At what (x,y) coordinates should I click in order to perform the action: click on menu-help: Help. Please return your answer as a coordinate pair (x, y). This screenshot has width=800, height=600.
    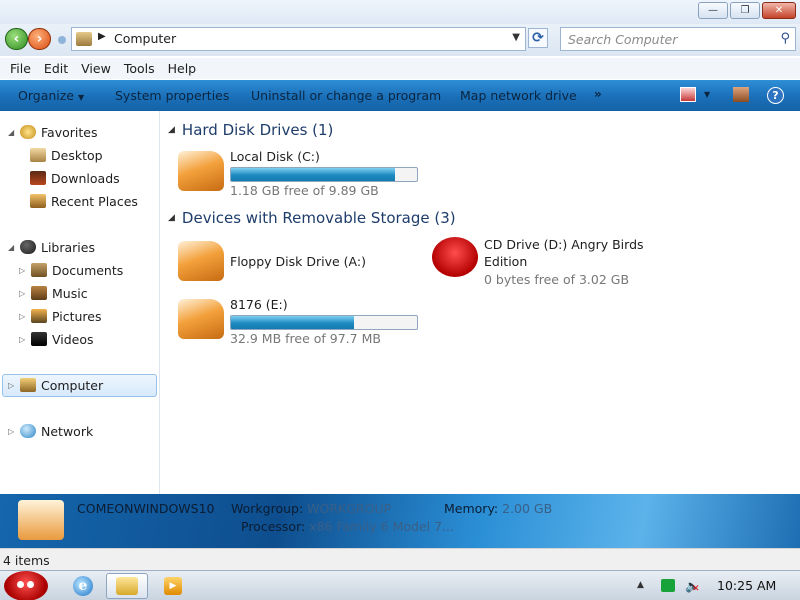
    Looking at the image, I should click on (182, 68).